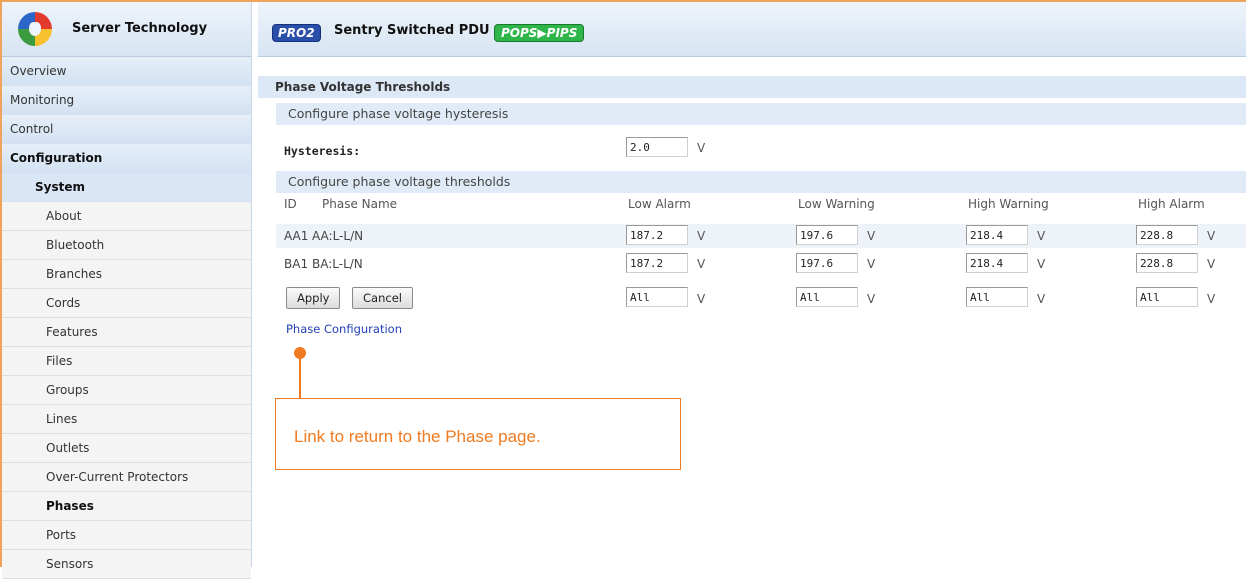  I want to click on logo-area: Server Technology, so click(126, 29).